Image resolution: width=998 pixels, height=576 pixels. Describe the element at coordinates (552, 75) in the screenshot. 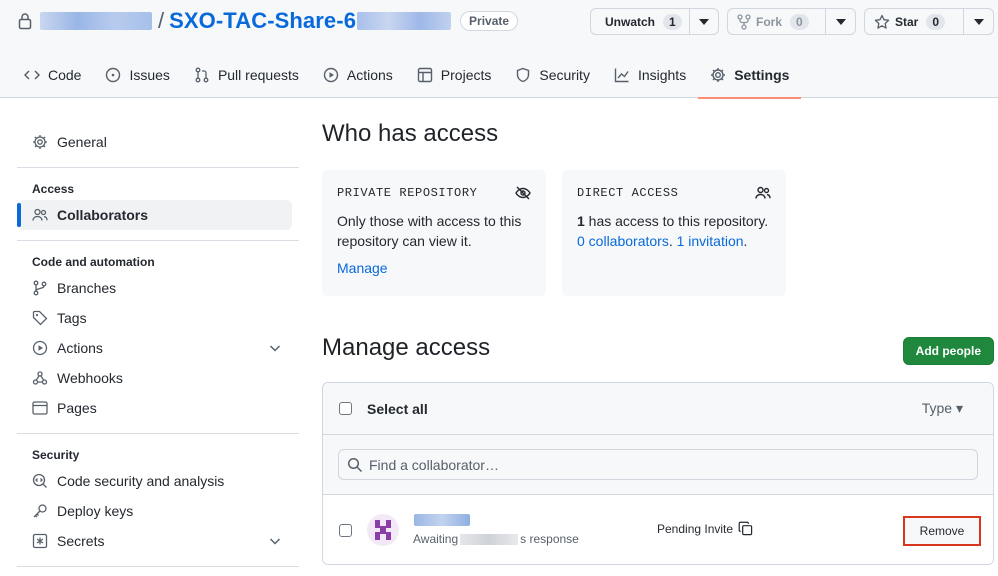

I see `tab-security: Security` at that location.